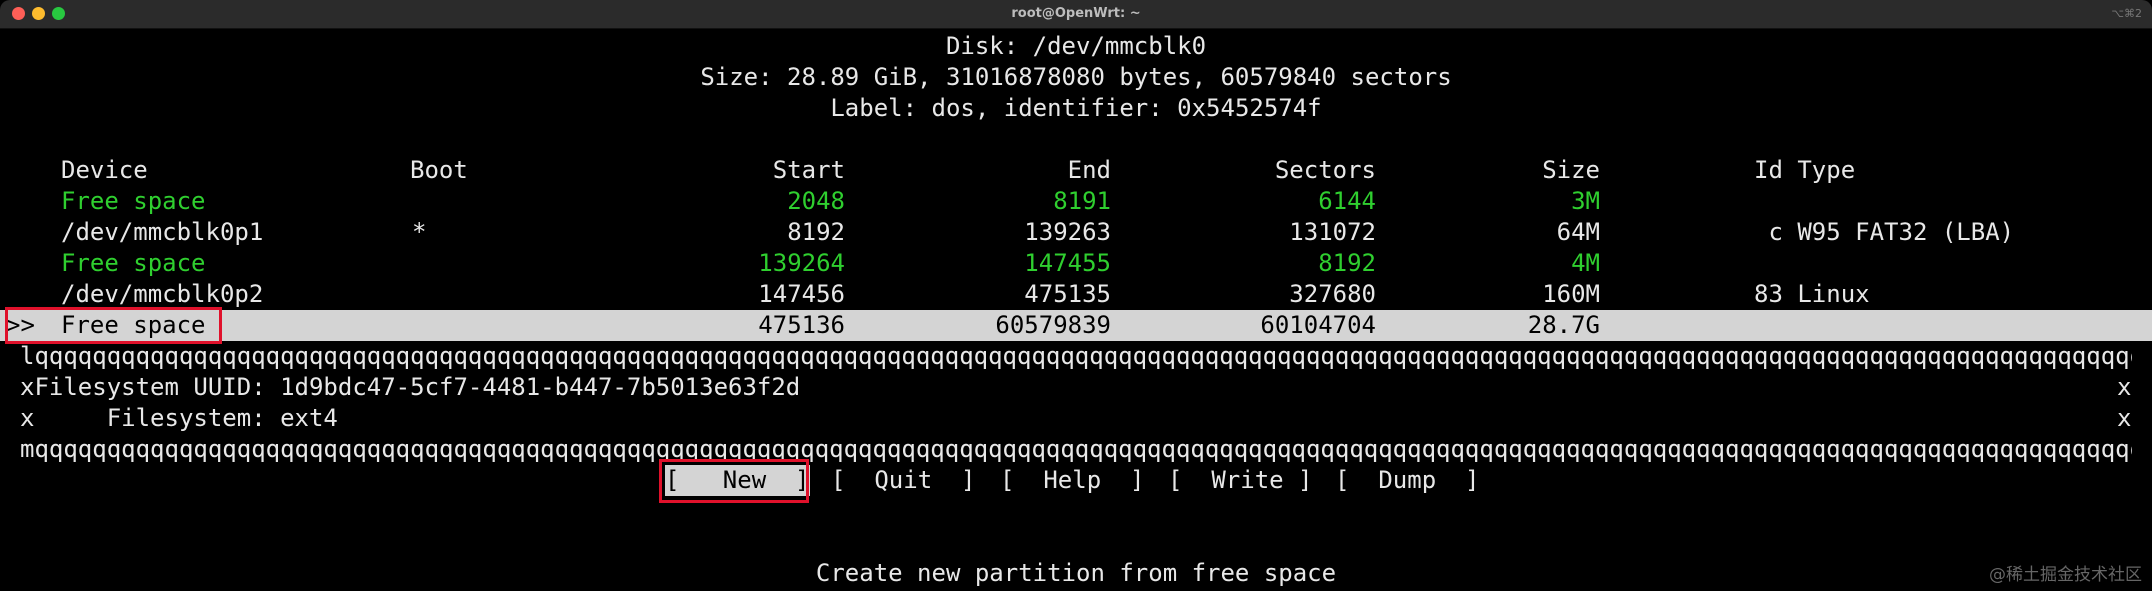 This screenshot has height=591, width=2152. Describe the element at coordinates (1571, 294) in the screenshot. I see `row-size: 160M` at that location.